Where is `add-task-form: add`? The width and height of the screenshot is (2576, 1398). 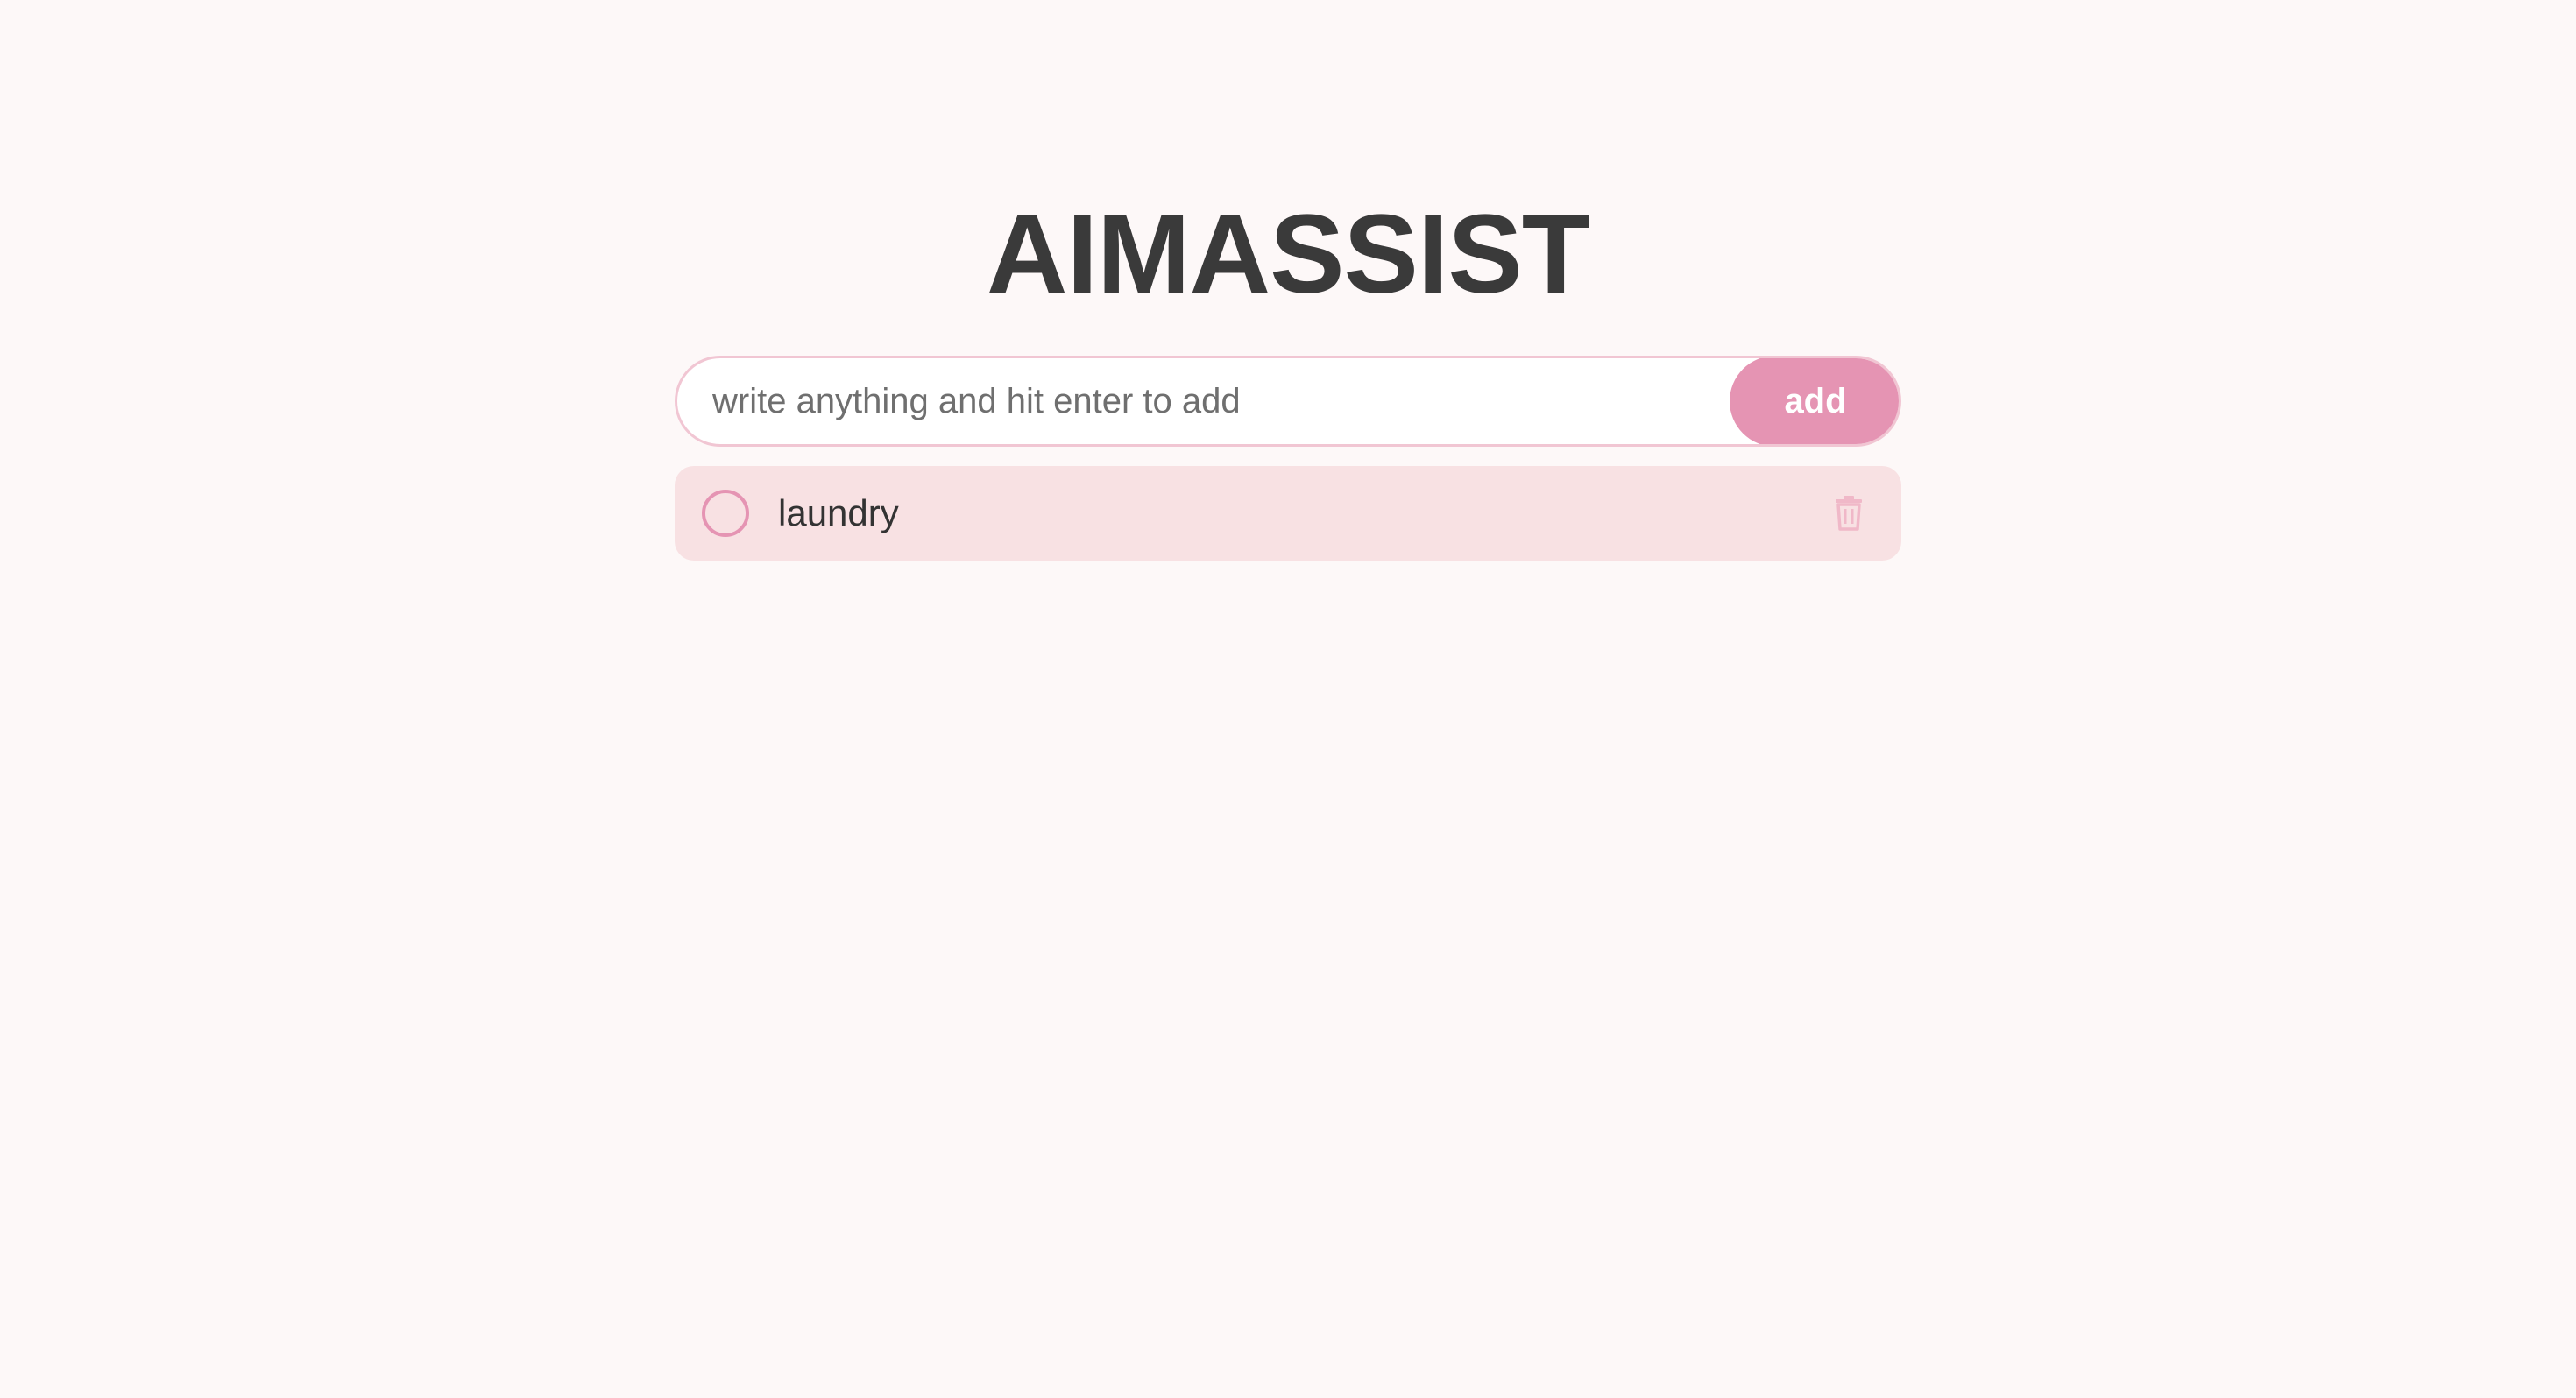
add-task-form: add is located at coordinates (1288, 401).